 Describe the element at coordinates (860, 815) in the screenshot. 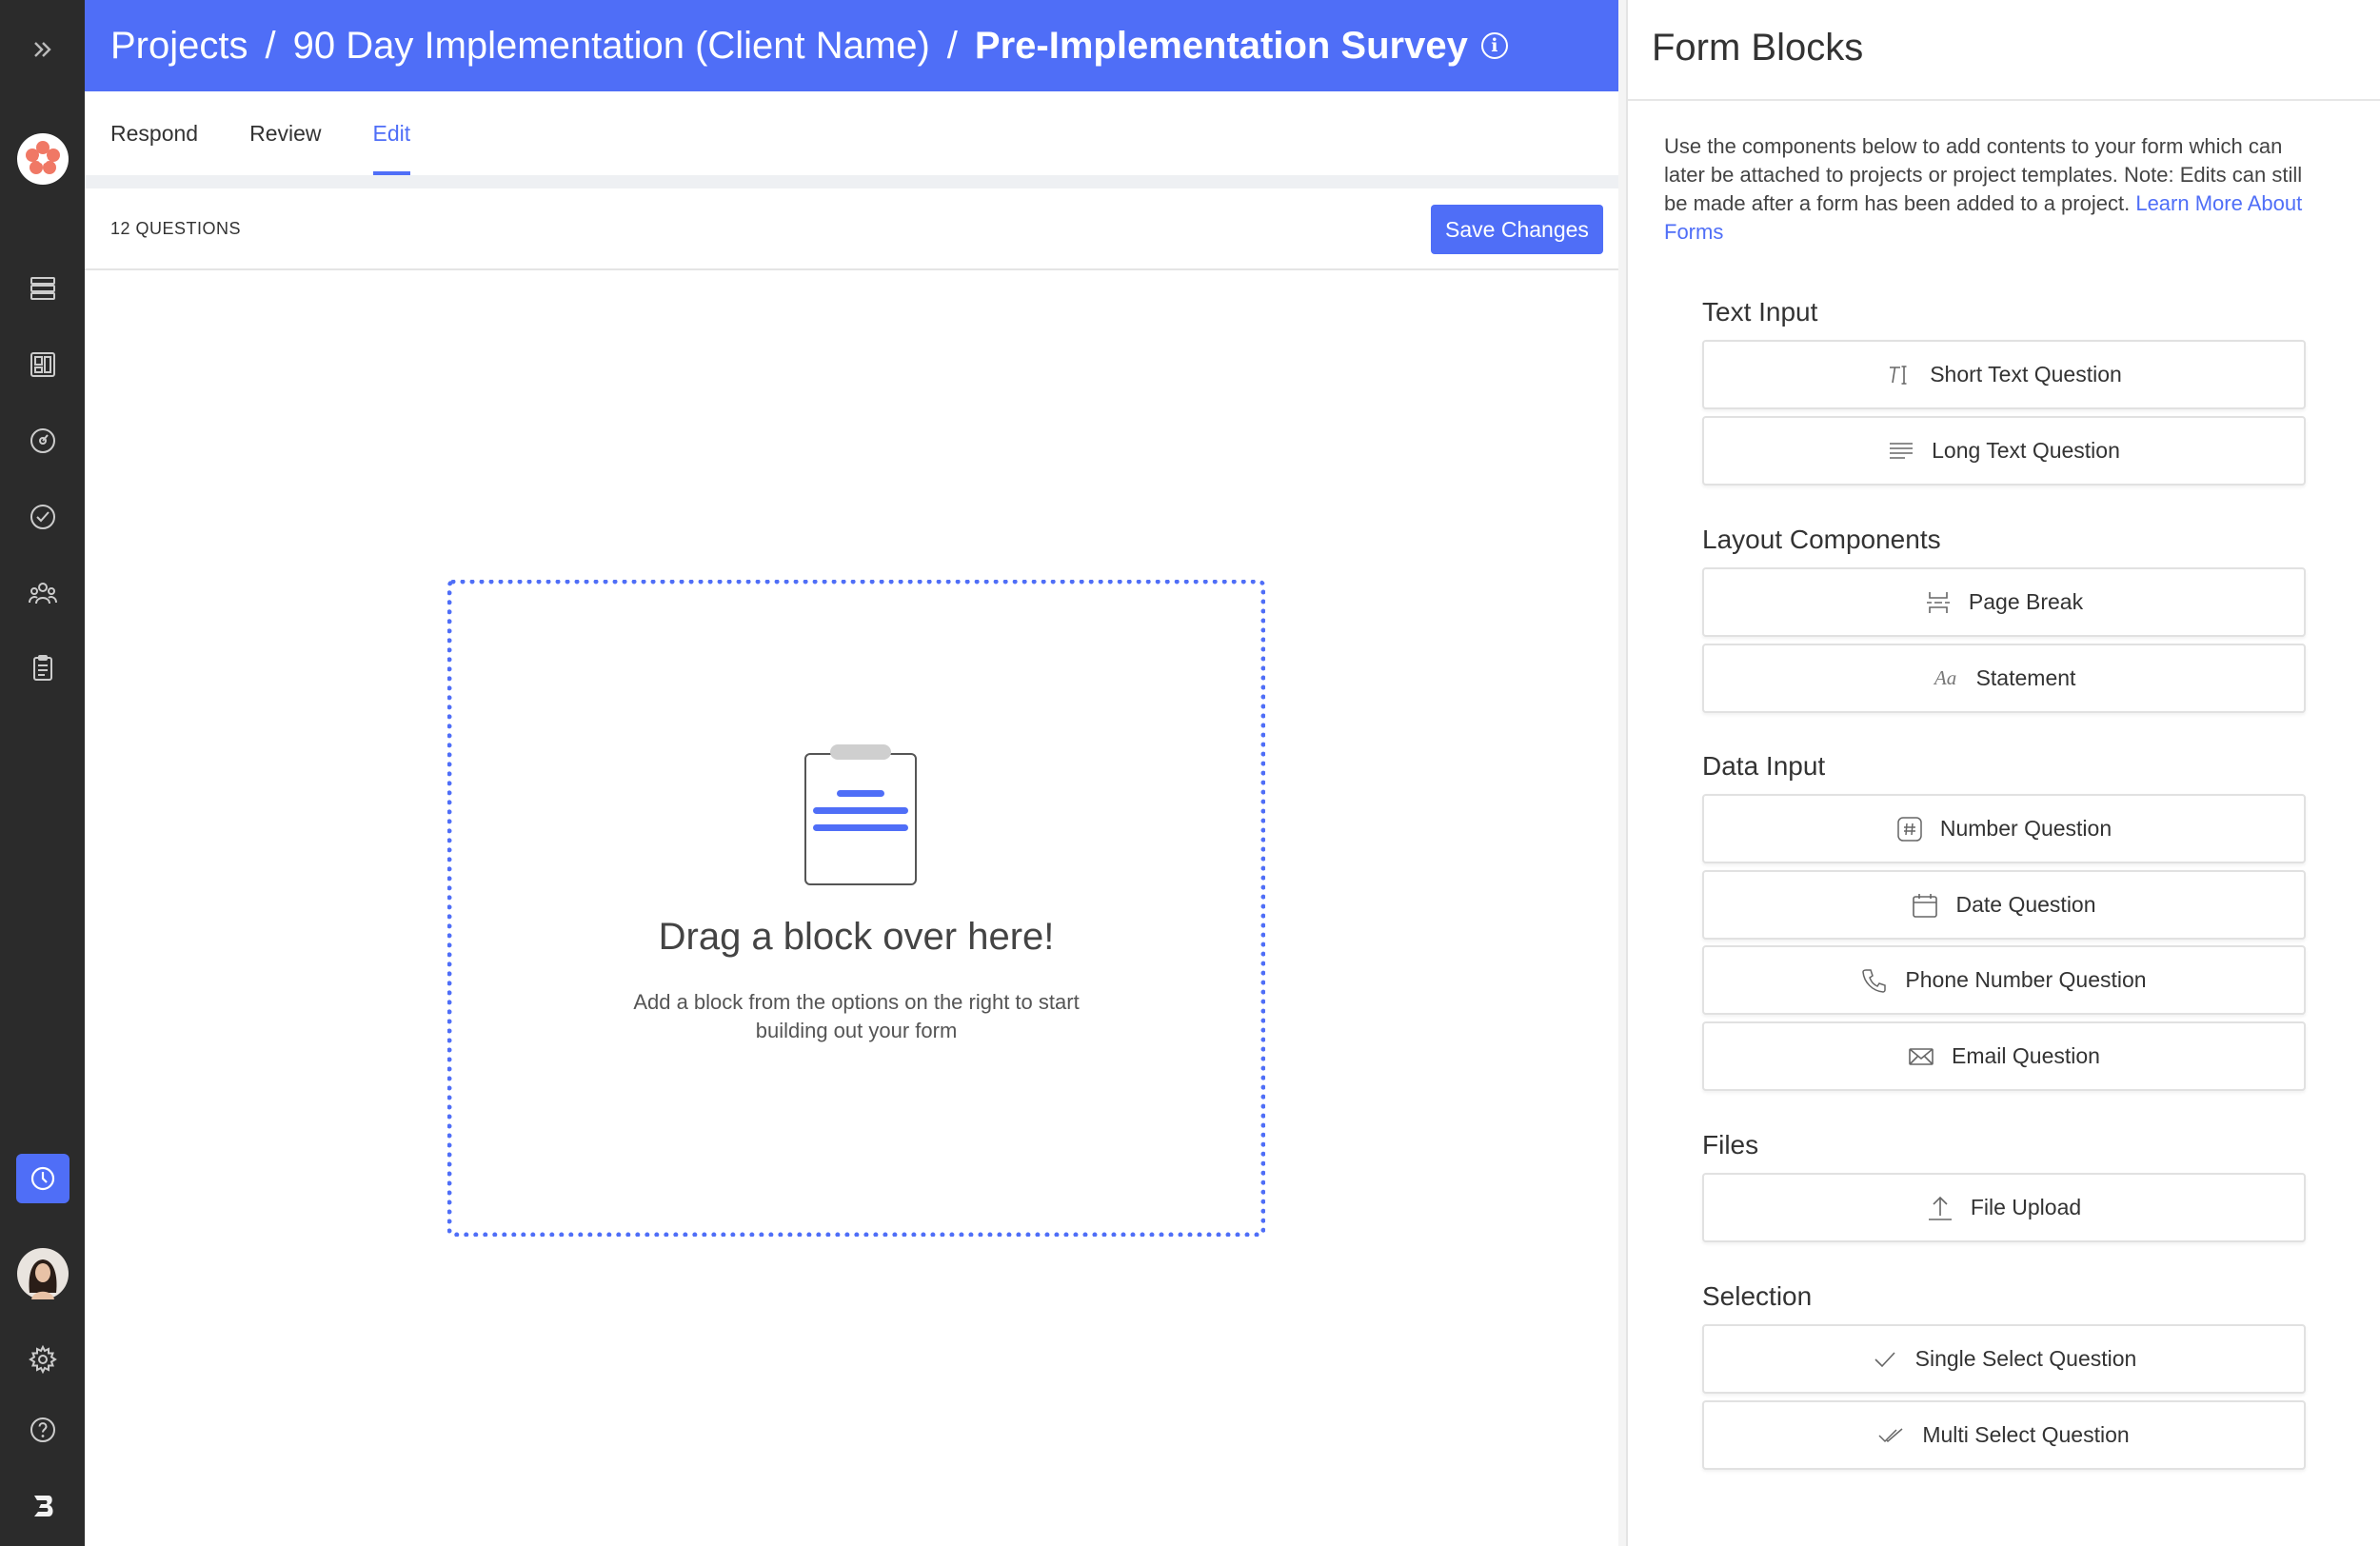

I see `clipboard-illustration-icon` at that location.